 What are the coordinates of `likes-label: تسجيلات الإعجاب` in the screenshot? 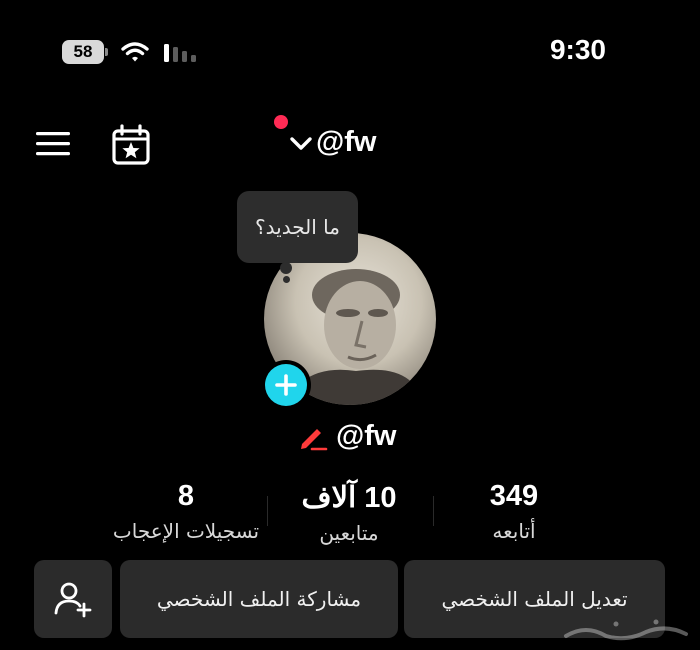 It's located at (186, 531).